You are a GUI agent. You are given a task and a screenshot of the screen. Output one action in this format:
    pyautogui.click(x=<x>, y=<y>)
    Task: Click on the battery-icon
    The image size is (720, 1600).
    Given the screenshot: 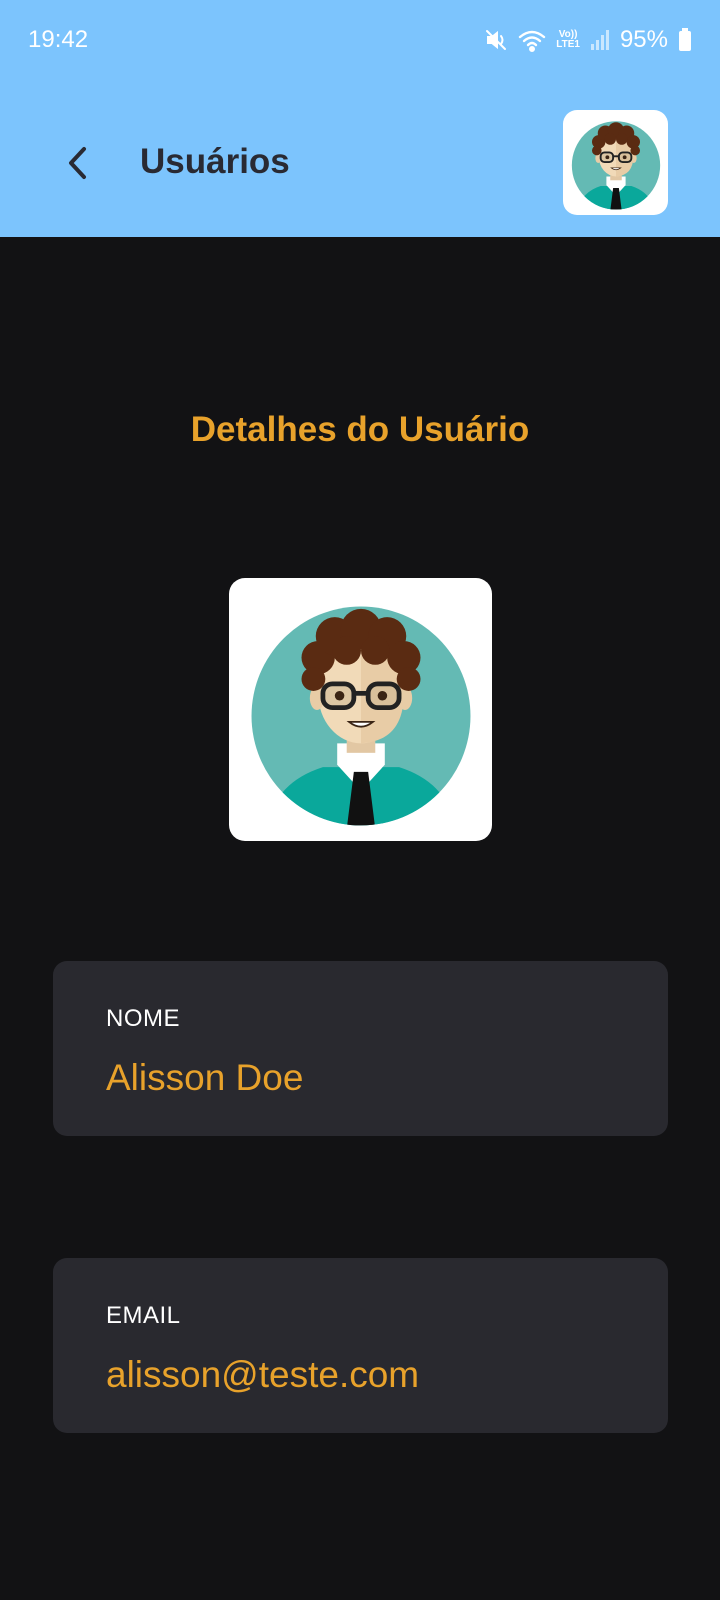 What is the action you would take?
    pyautogui.click(x=685, y=40)
    